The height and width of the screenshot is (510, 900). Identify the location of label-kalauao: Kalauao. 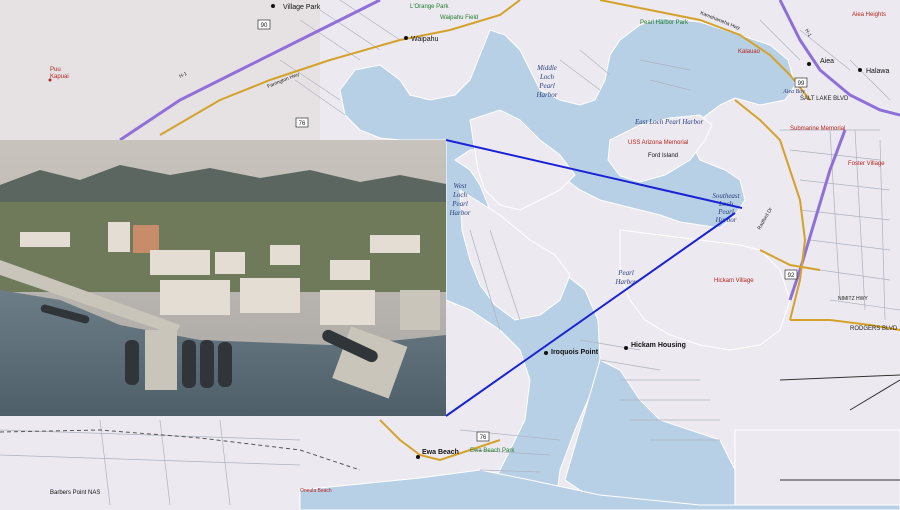
(749, 52).